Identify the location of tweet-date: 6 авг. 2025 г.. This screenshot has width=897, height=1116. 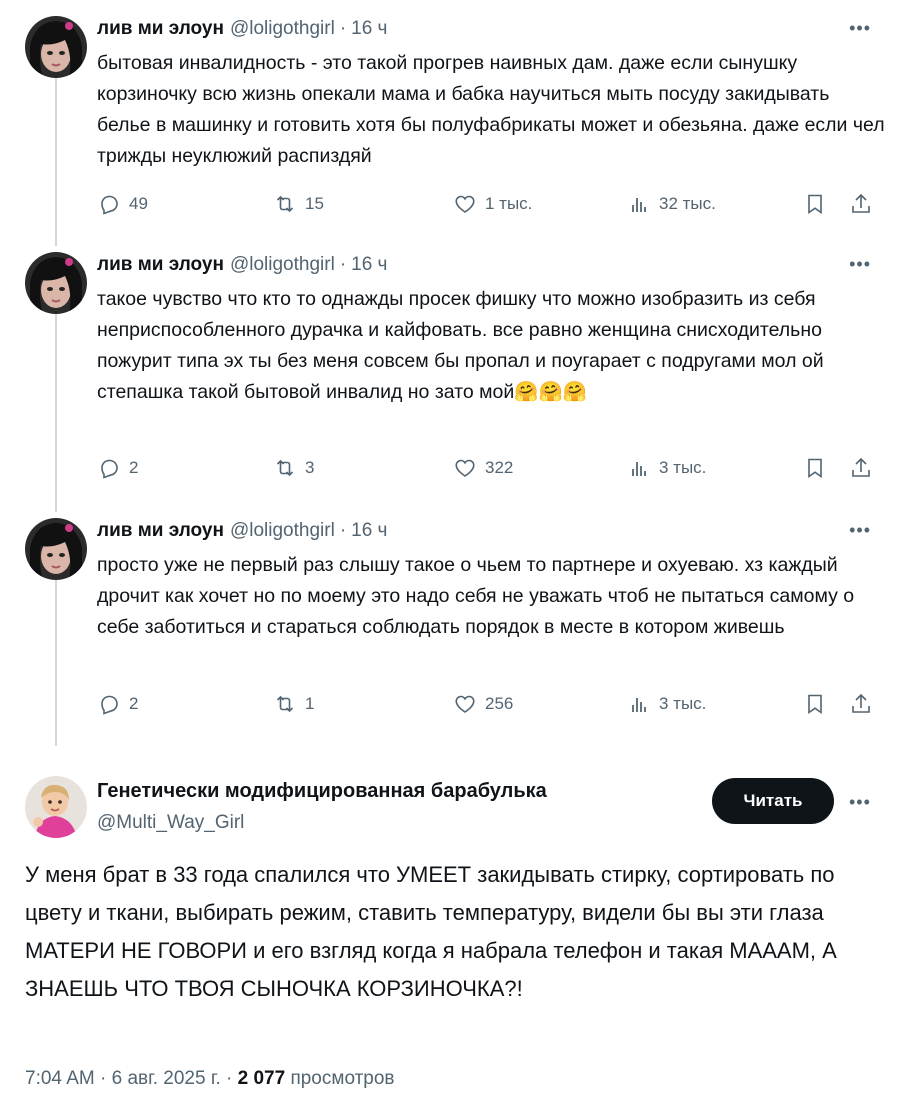
(166, 1078).